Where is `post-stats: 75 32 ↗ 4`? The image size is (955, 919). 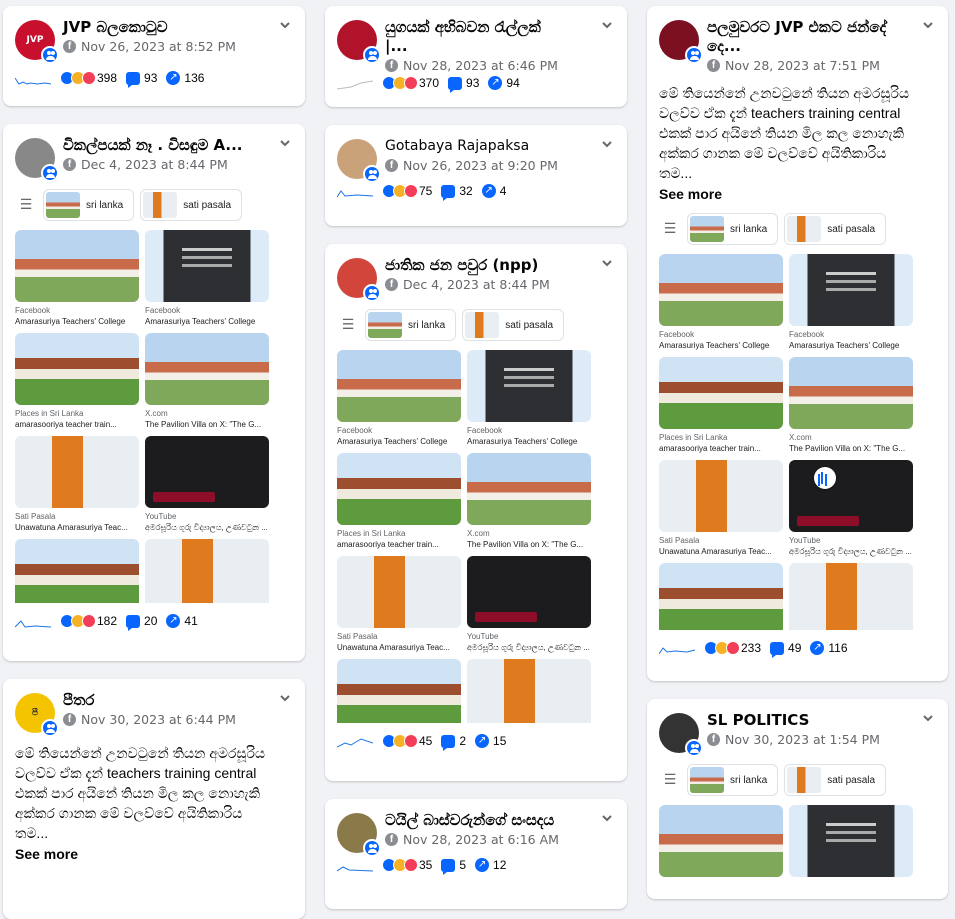 post-stats: 75 32 ↗ 4 is located at coordinates (476, 192).